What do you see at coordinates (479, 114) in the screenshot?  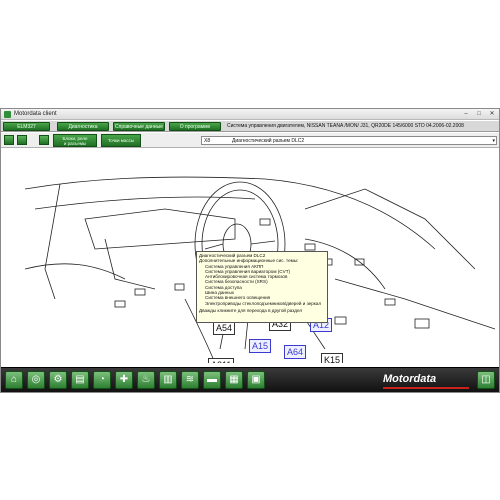 I see `maximize-button: □` at bounding box center [479, 114].